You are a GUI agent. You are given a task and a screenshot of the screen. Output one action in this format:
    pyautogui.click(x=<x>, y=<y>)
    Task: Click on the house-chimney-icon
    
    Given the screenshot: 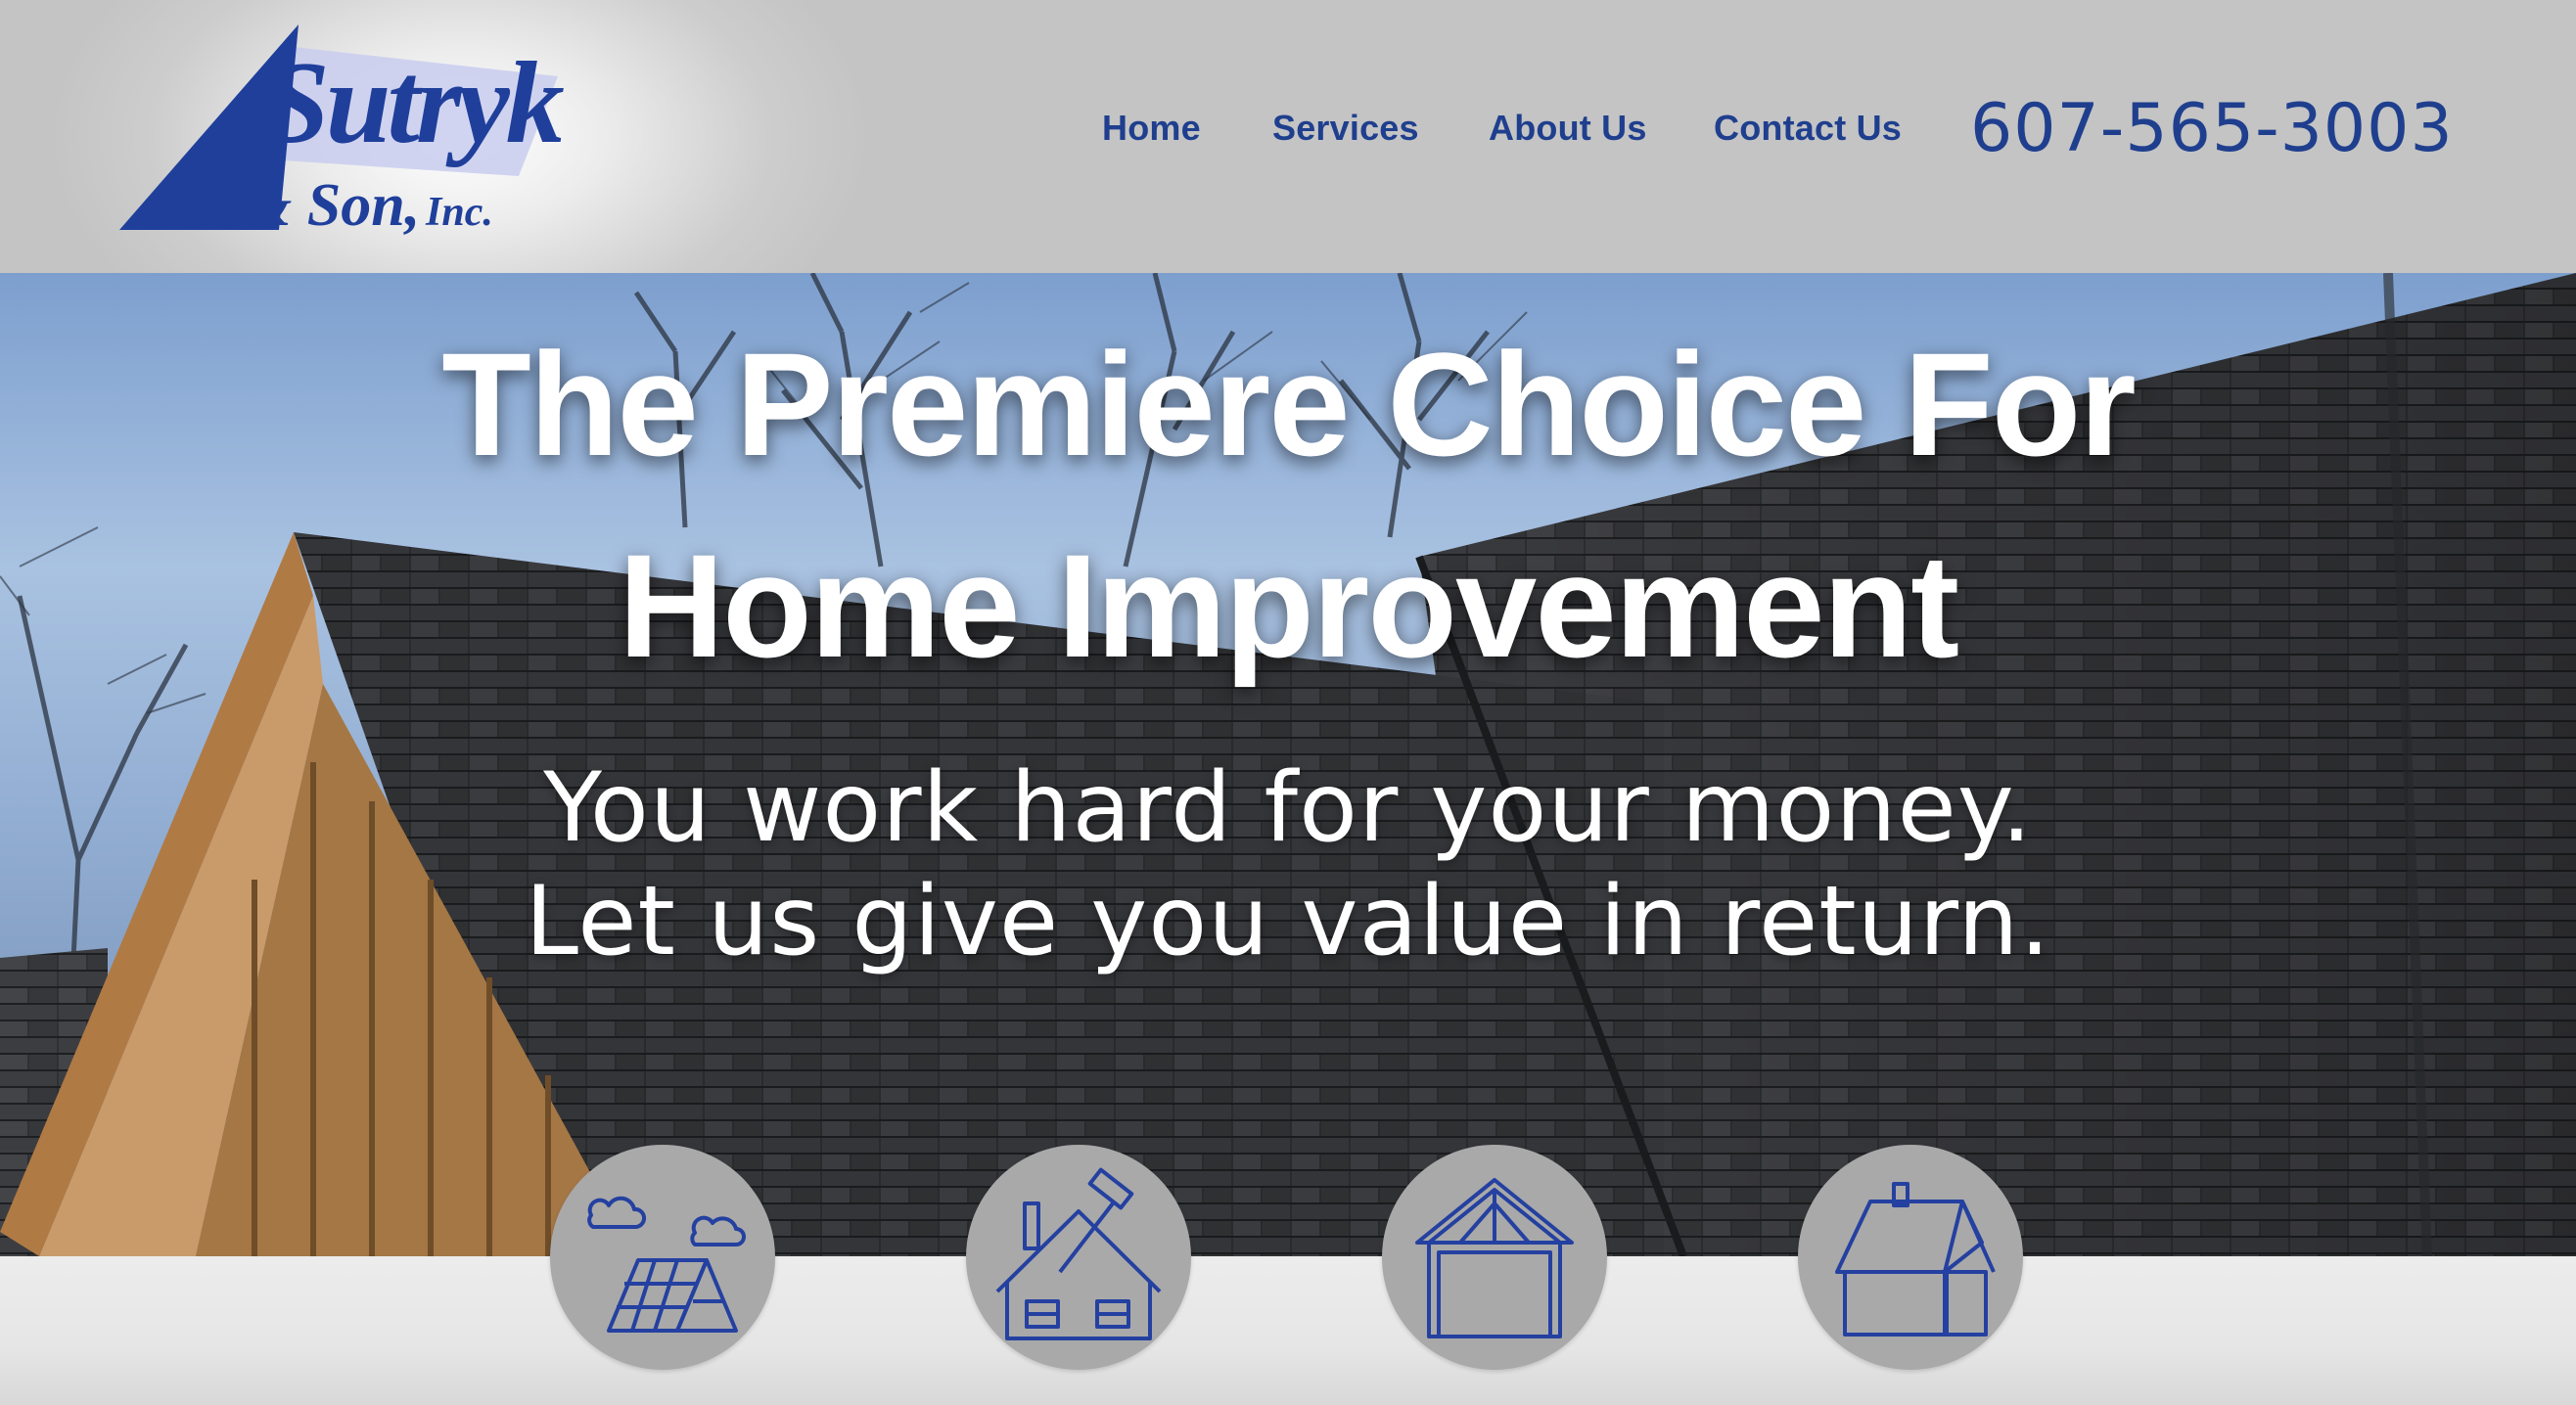 What is the action you would take?
    pyautogui.click(x=1915, y=1259)
    